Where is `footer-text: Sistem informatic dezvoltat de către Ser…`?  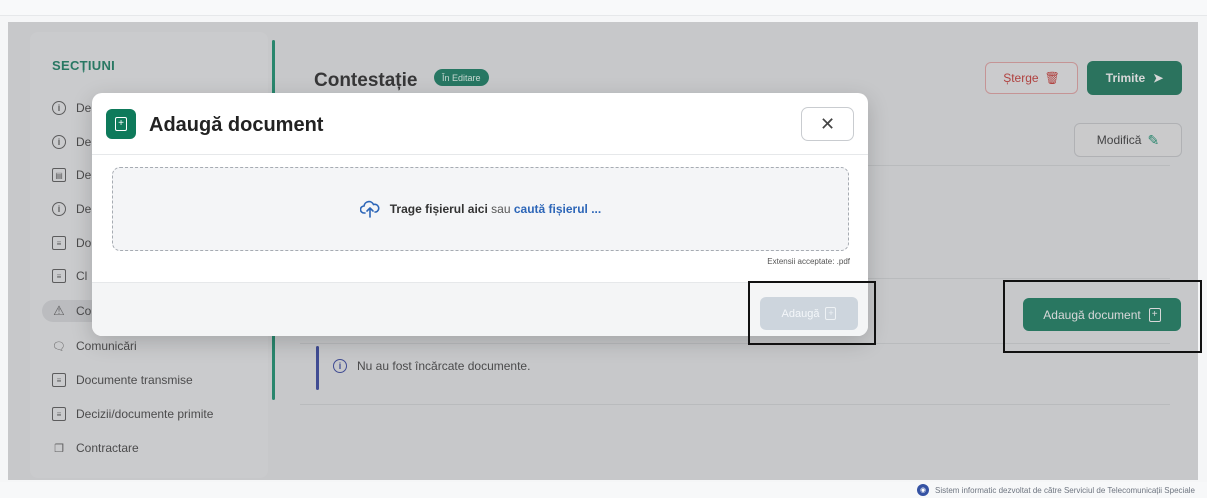 footer-text: Sistem informatic dezvoltat de către Ser… is located at coordinates (1065, 490).